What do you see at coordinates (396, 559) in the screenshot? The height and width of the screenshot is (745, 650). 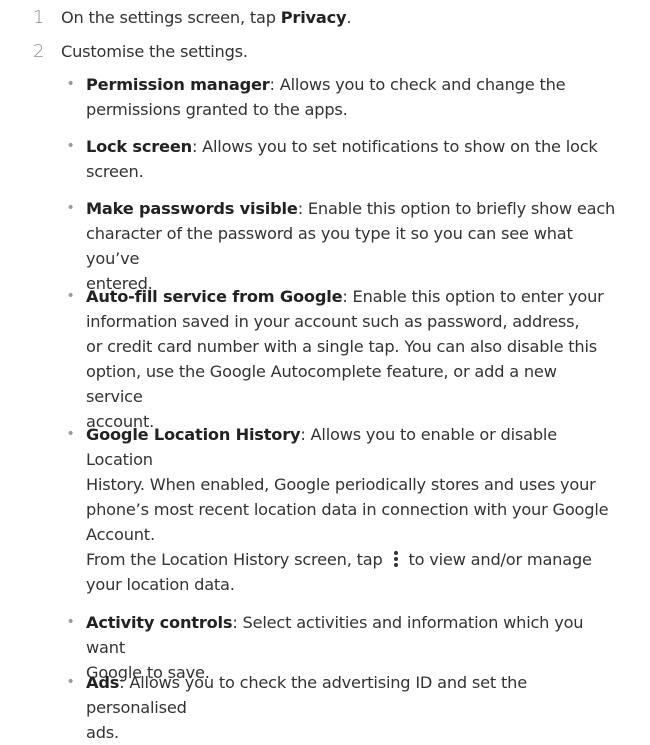 I see `more-options-kebab-icon` at bounding box center [396, 559].